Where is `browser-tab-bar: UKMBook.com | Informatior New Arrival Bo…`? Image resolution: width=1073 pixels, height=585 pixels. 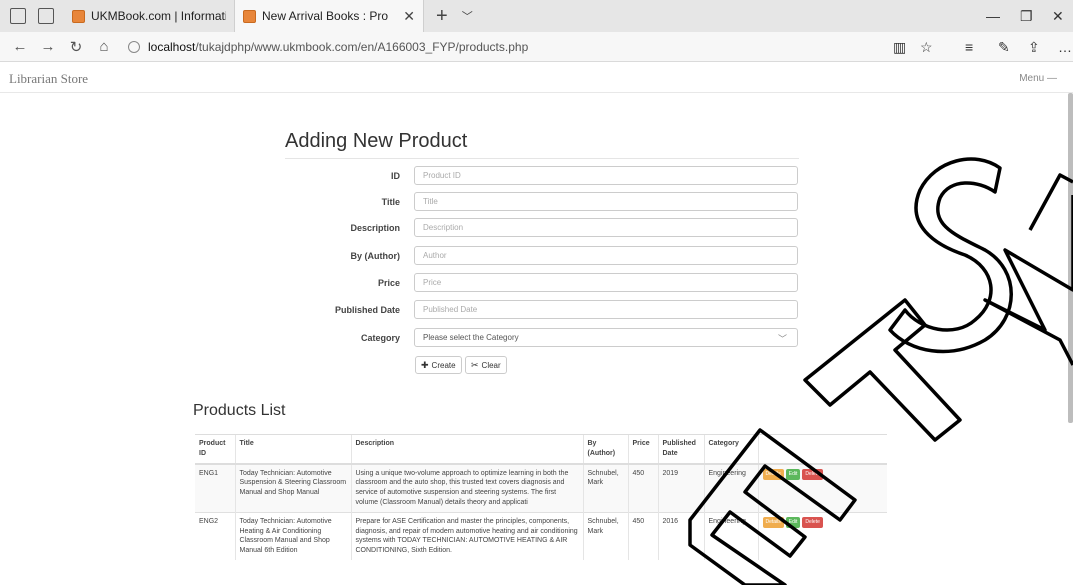 browser-tab-bar: UKMBook.com | Informatior New Arrival Bo… is located at coordinates (536, 16).